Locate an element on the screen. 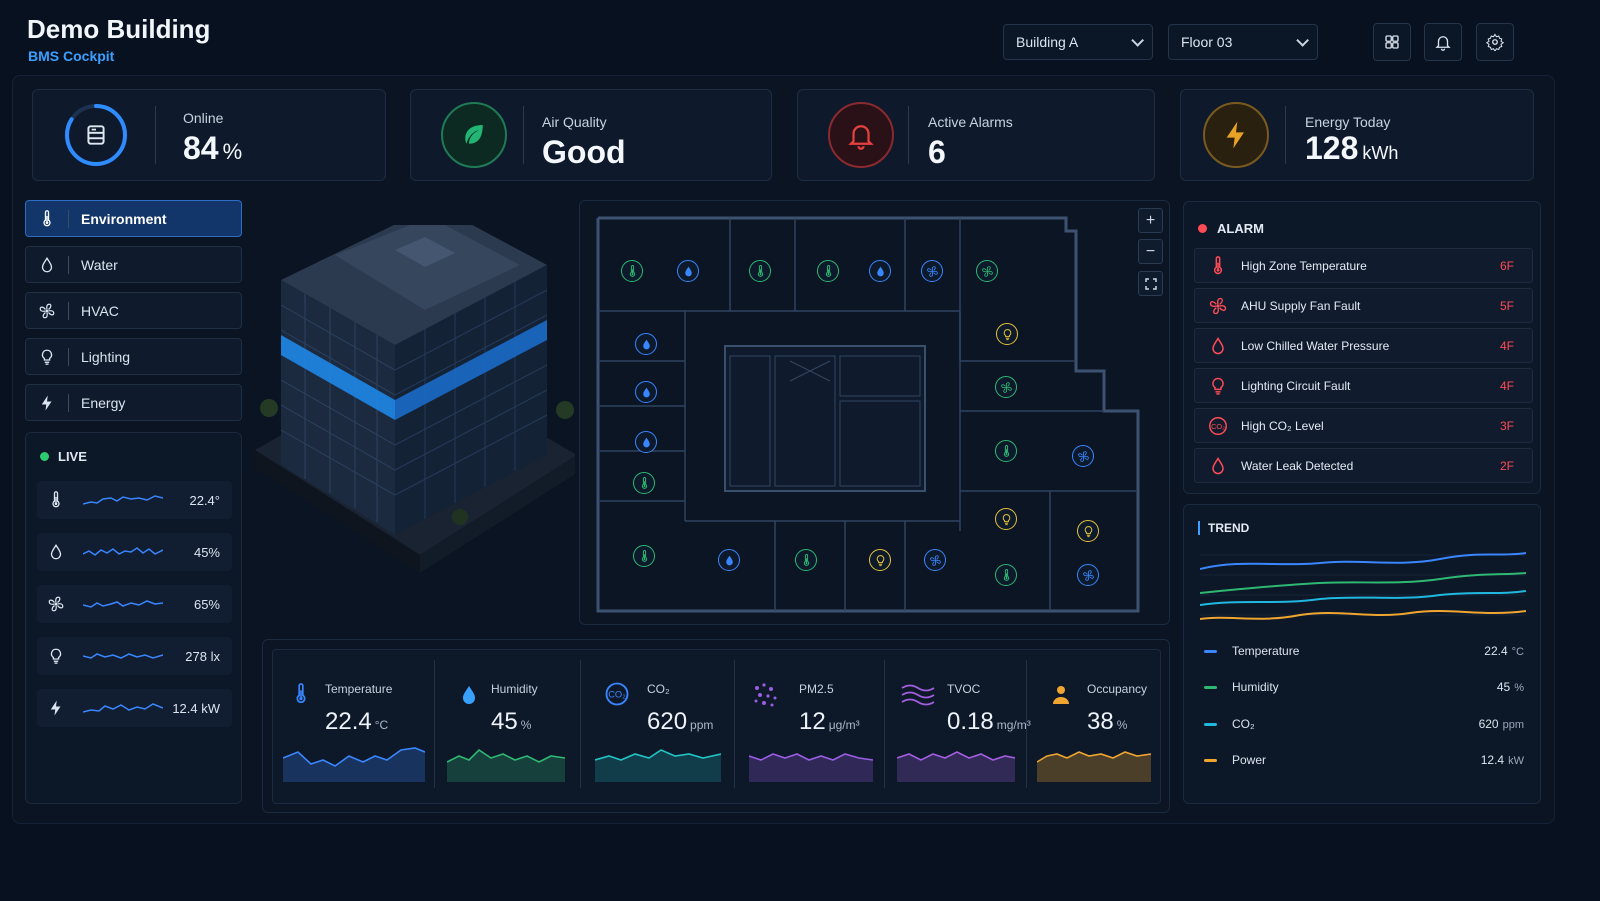  sensor-value: 38% is located at coordinates (1107, 721).